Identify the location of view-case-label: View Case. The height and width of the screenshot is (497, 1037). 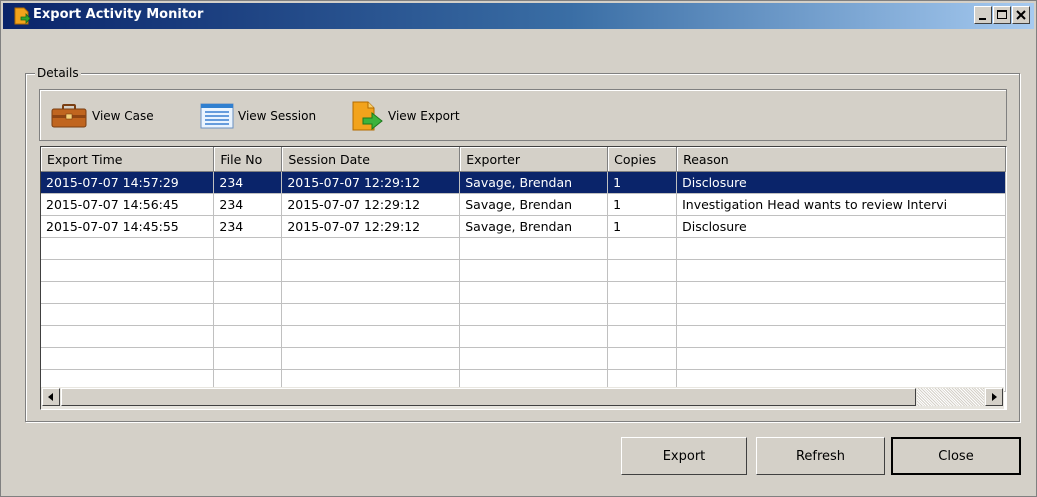
(123, 116).